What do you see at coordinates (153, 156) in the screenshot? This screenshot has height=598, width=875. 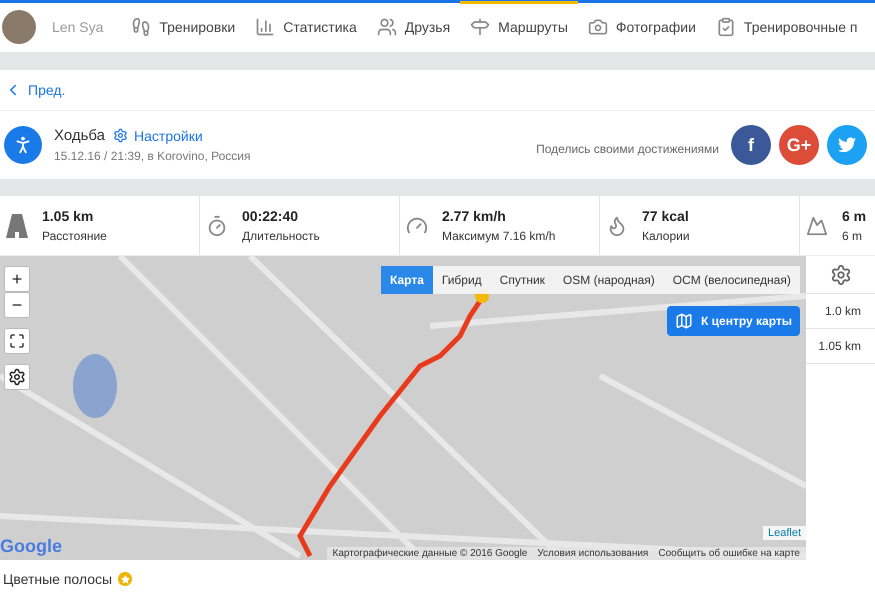 I see `workout-subtitle: 15.12.16 / 21:39, в Korovino, Россия` at bounding box center [153, 156].